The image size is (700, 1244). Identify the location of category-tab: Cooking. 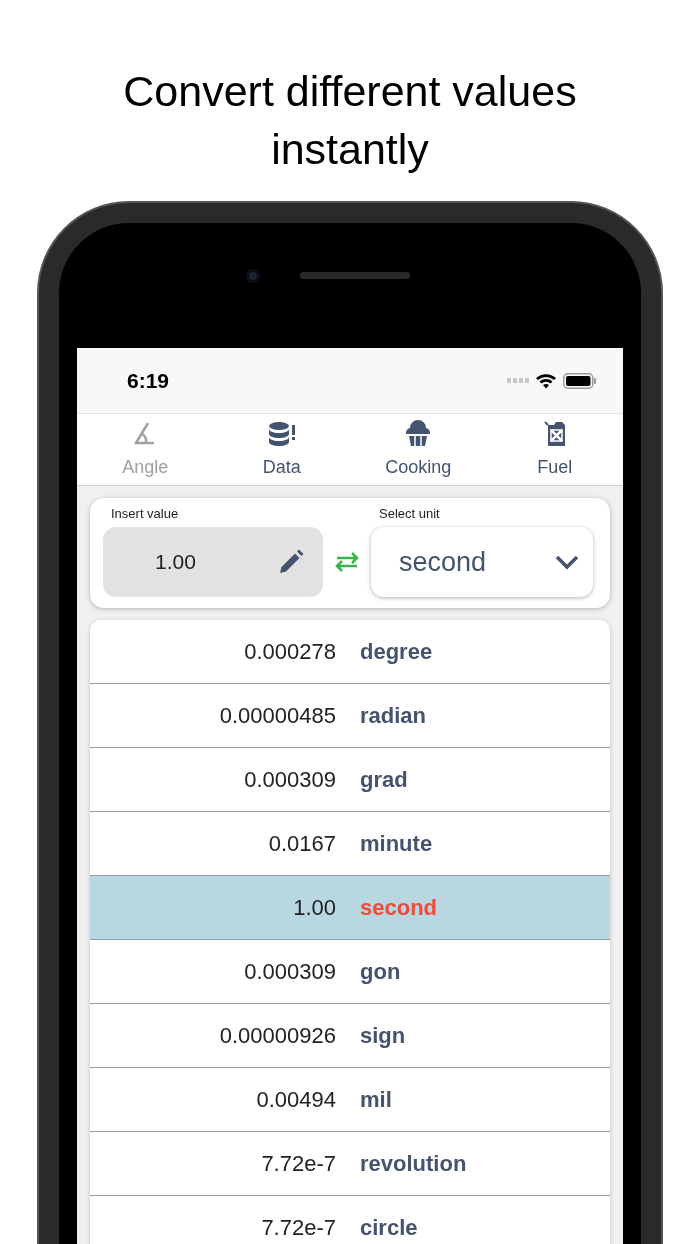
(418, 449).